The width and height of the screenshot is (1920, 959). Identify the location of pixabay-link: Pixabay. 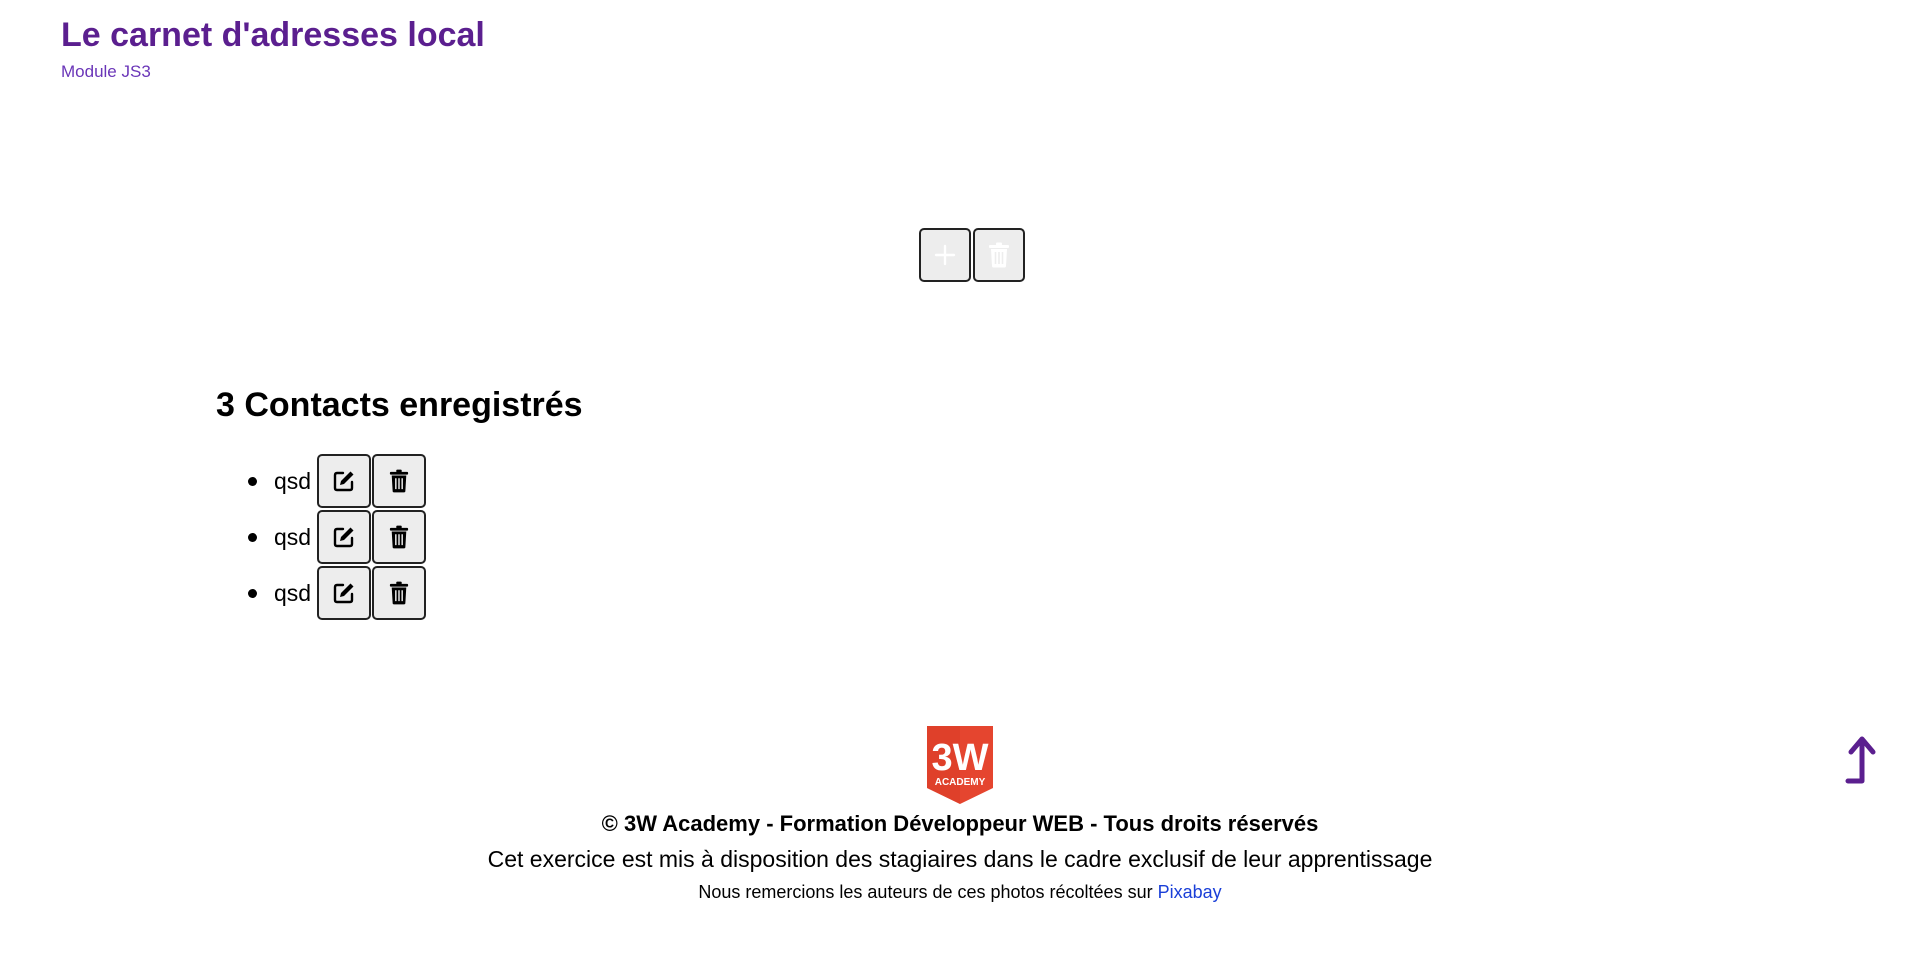
(1190, 892).